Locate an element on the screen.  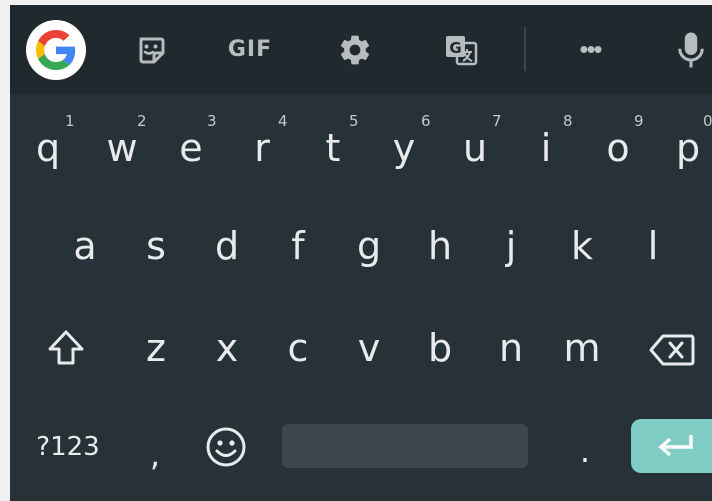
hint-9: 9 is located at coordinates (639, 121).